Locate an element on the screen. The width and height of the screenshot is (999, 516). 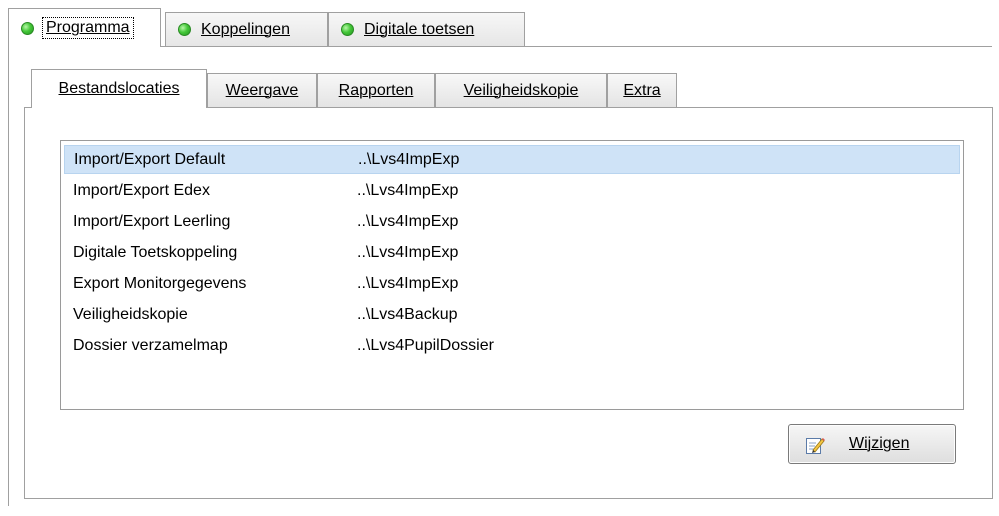
tab-label: Extra is located at coordinates (642, 90).